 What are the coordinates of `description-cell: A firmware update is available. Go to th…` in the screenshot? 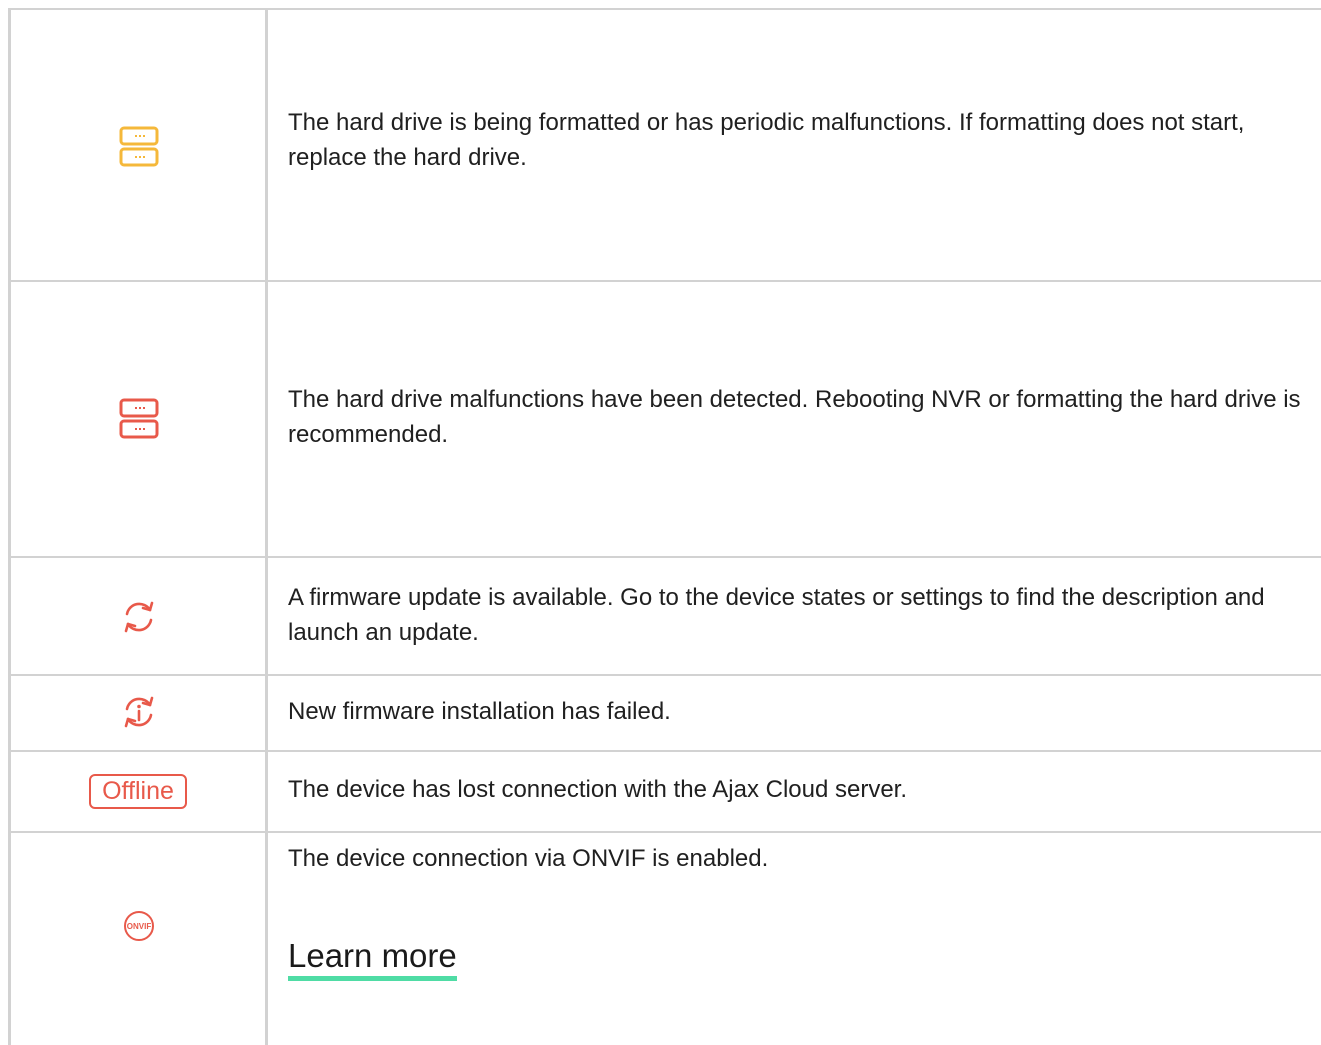 It's located at (793, 616).